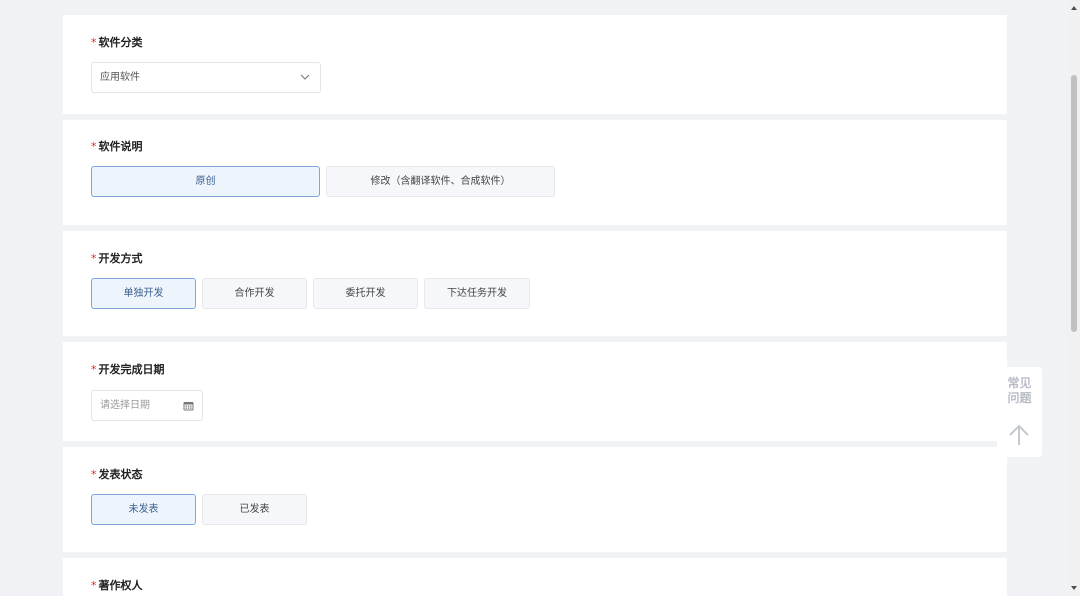 The width and height of the screenshot is (1080, 596). What do you see at coordinates (120, 77) in the screenshot?
I see `software-category-value: 应用软件` at bounding box center [120, 77].